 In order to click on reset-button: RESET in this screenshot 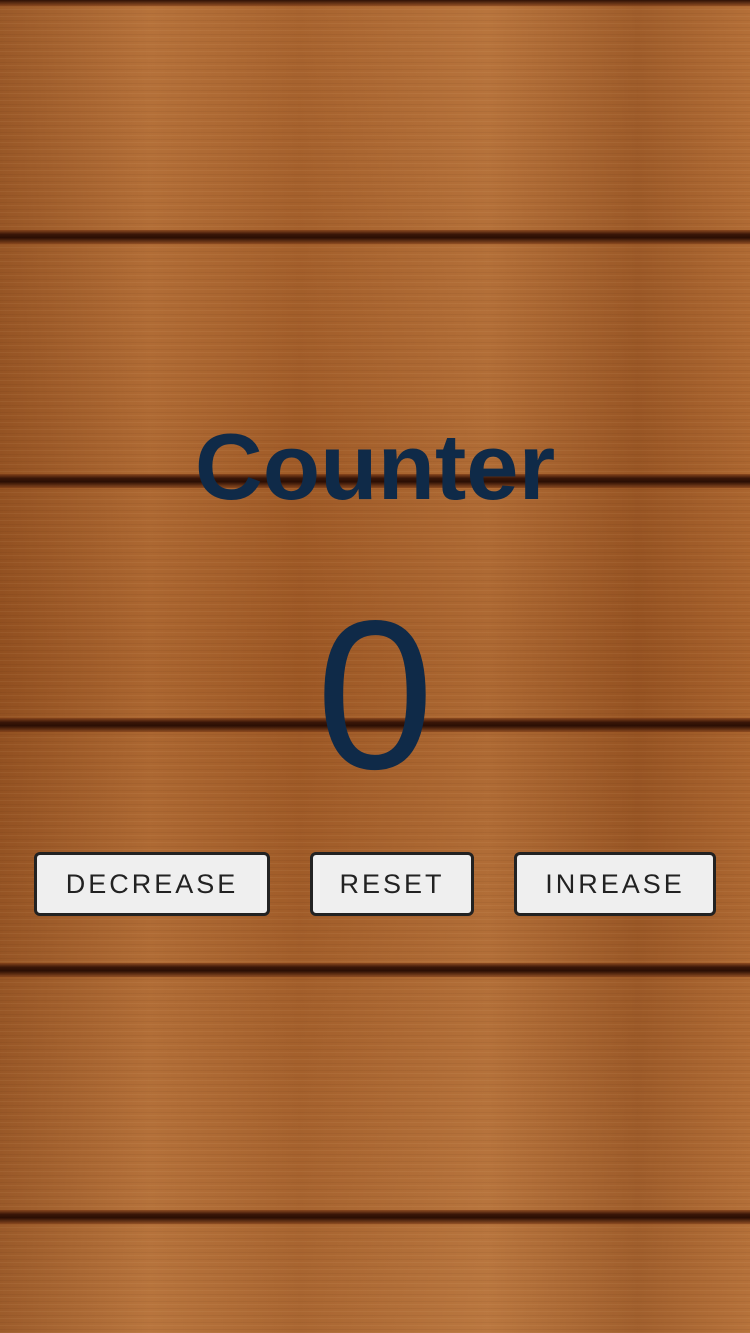, I will do `click(392, 884)`.